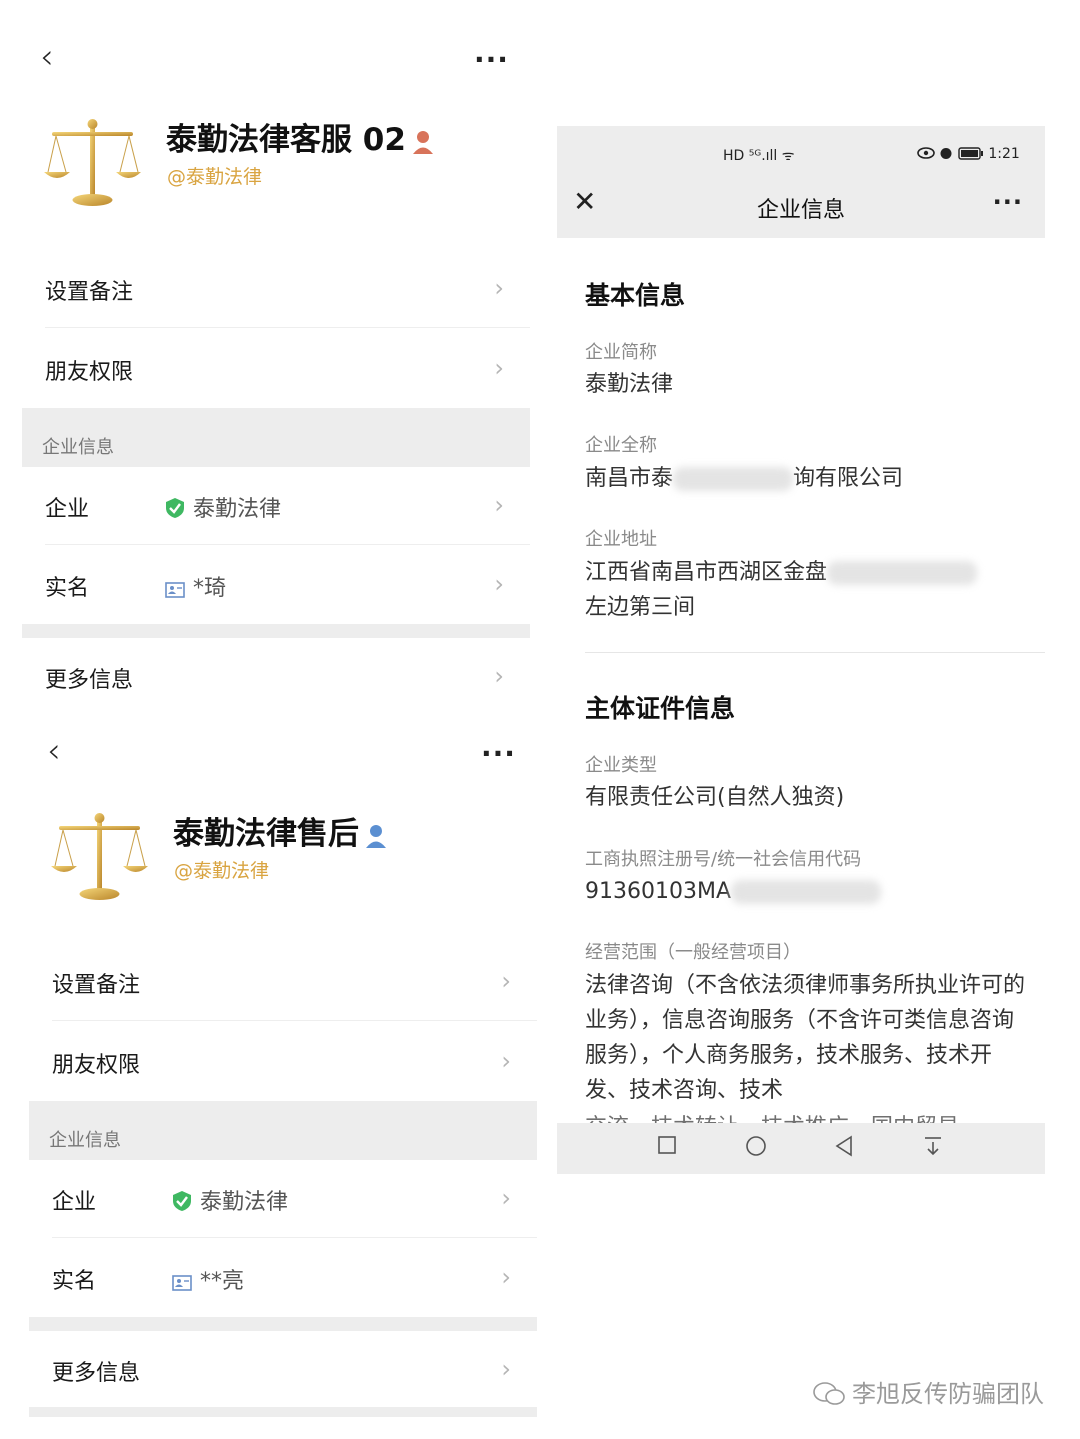 The image size is (1080, 1439). Describe the element at coordinates (928, 1391) in the screenshot. I see `watermark: 李旭反传防骗团队` at that location.